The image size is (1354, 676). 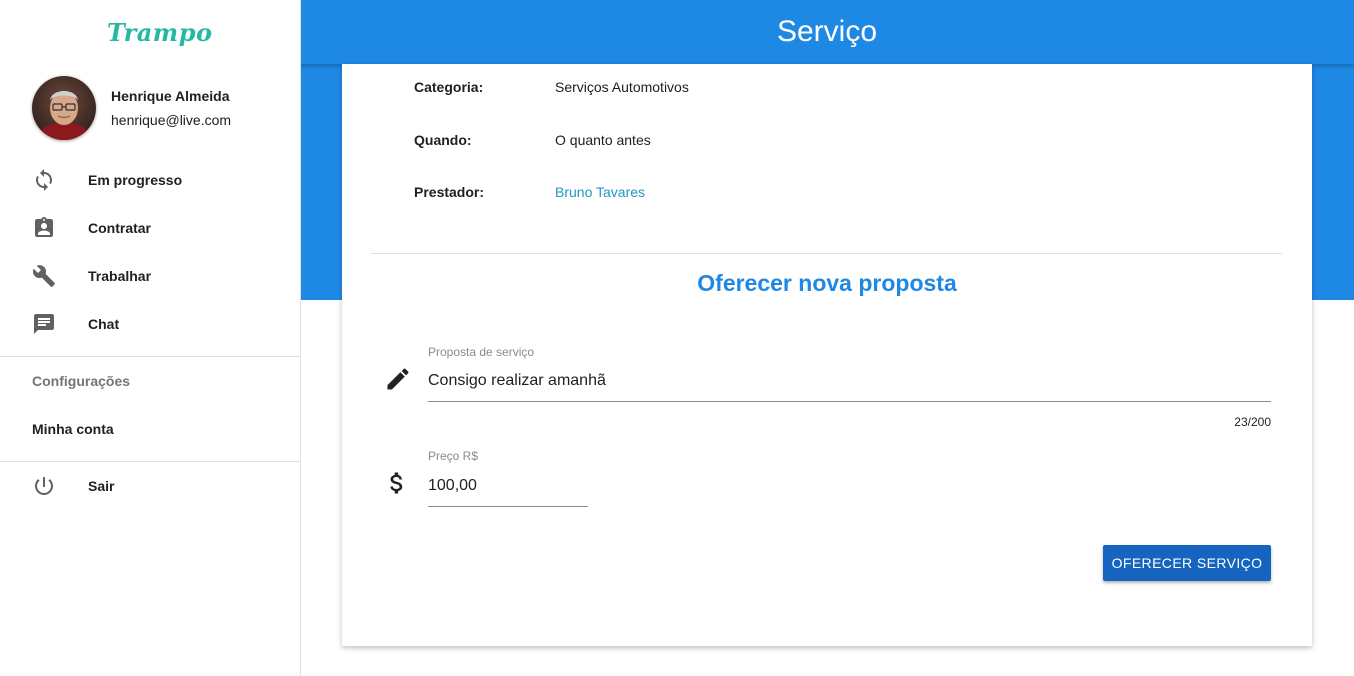 I want to click on sidebar-item-trabalhar: Trabalhar, so click(x=150, y=276).